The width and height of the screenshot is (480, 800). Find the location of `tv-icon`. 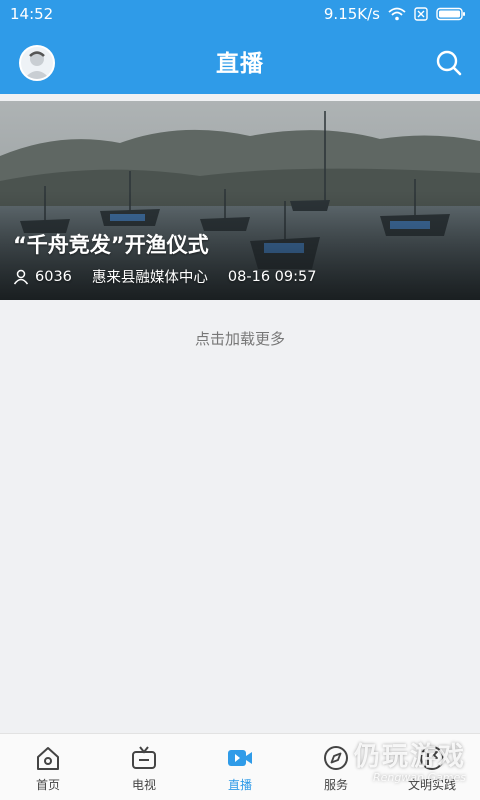

tv-icon is located at coordinates (144, 757).